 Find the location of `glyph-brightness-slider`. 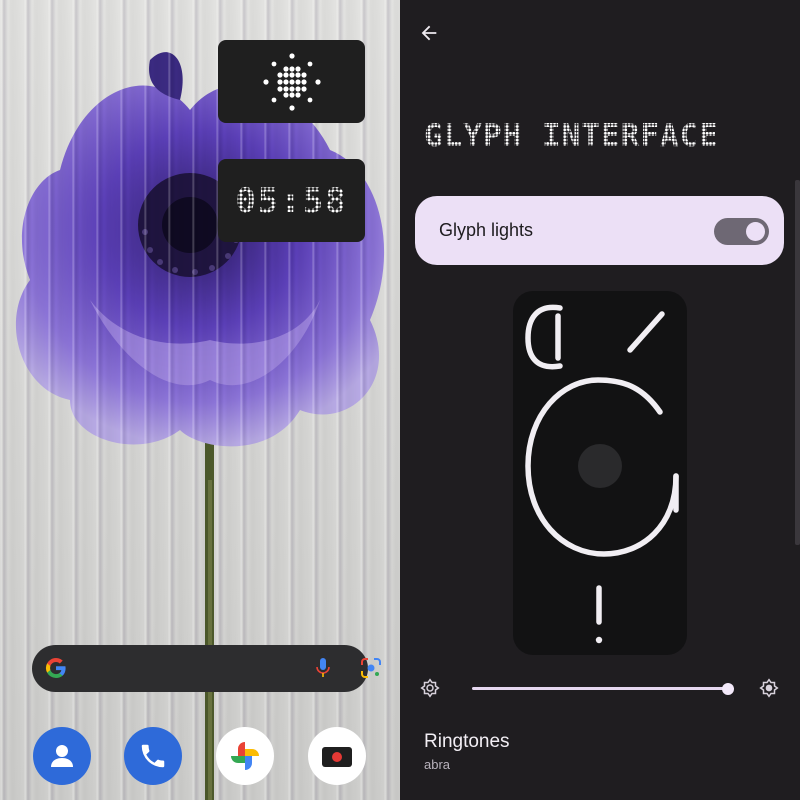

glyph-brightness-slider is located at coordinates (603, 689).